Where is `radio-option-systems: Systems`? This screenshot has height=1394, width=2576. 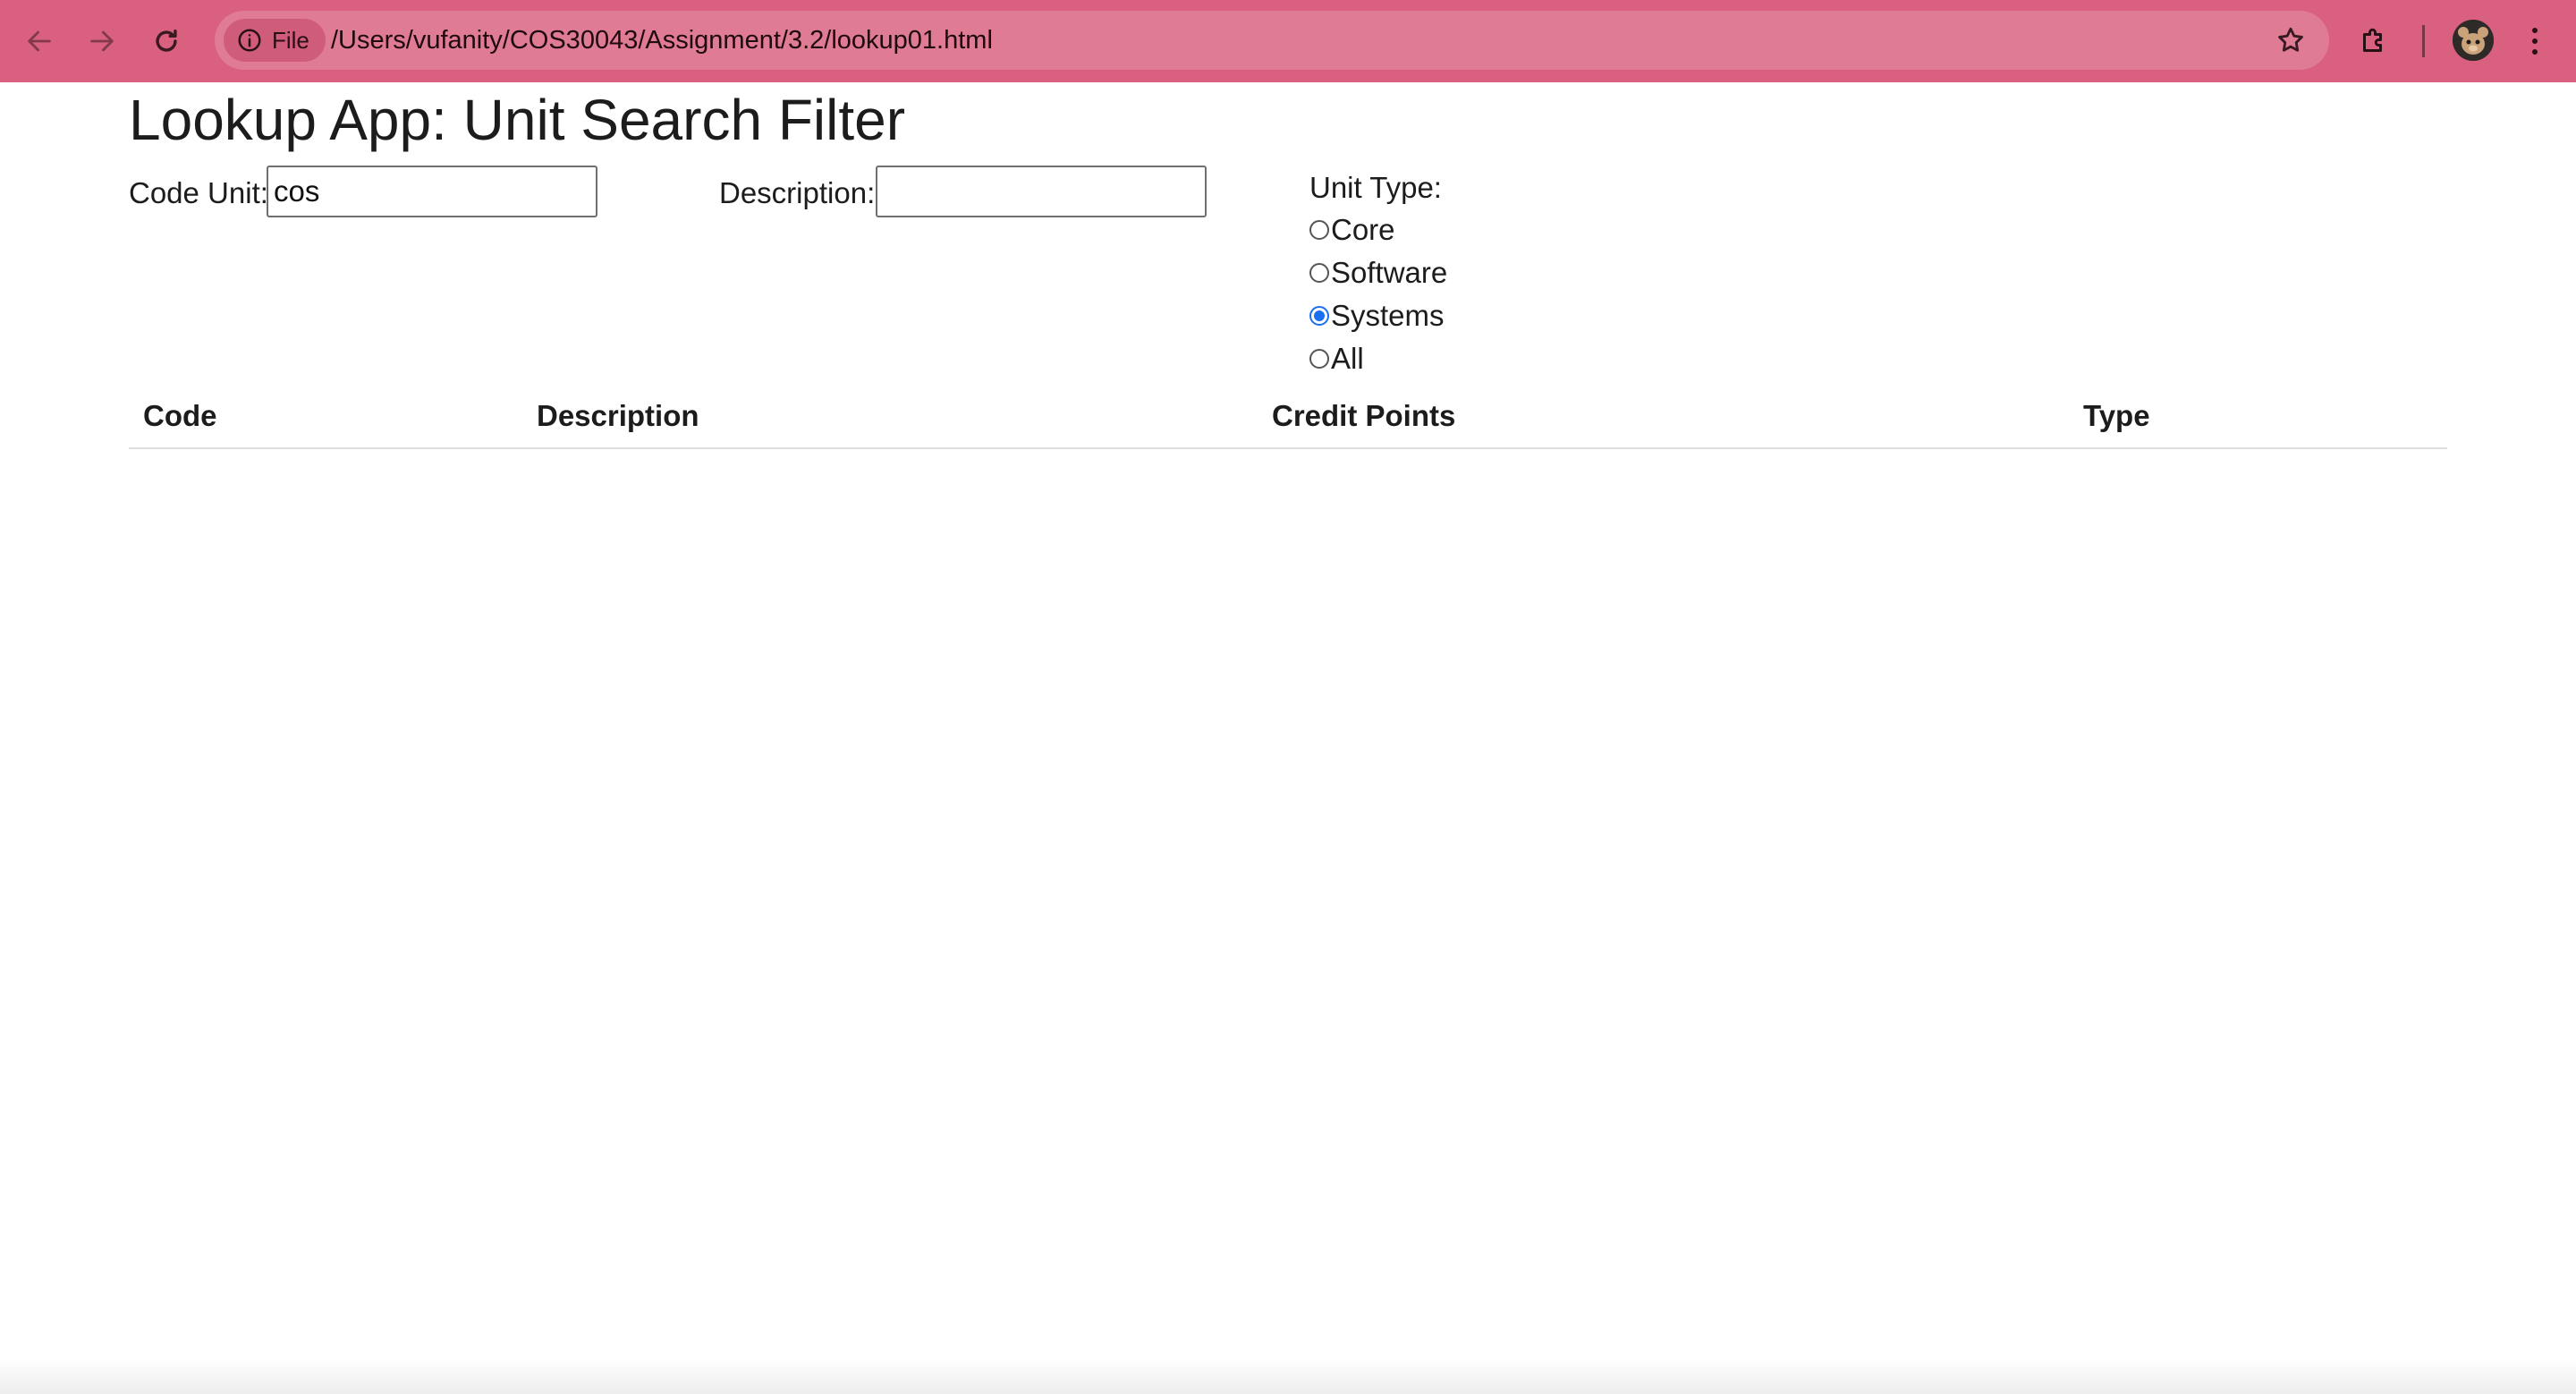 radio-option-systems: Systems is located at coordinates (1377, 316).